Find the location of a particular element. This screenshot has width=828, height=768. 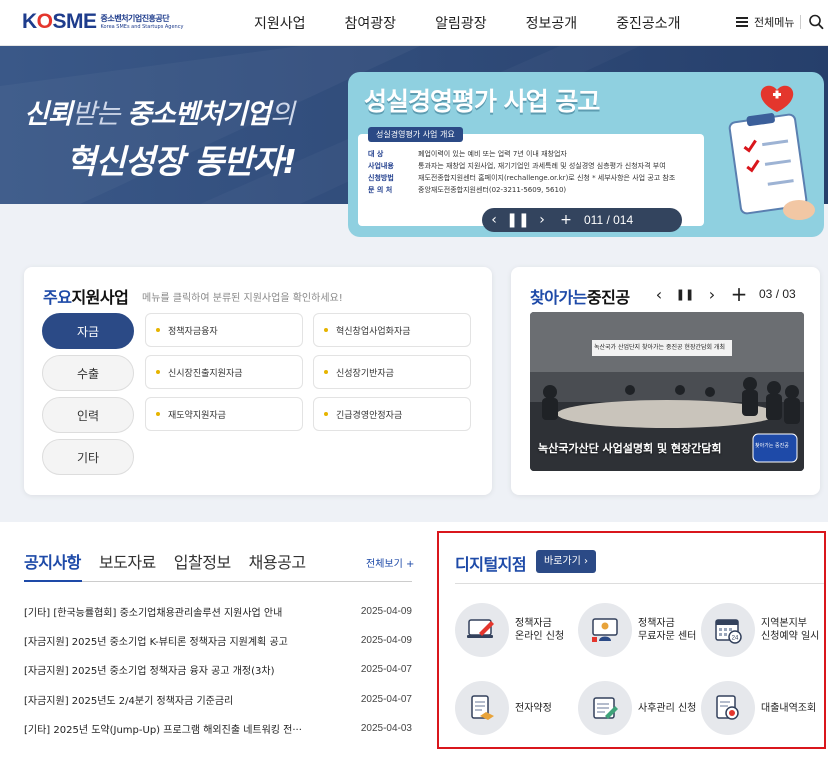

banner-row-key: 대 상 is located at coordinates (376, 154).